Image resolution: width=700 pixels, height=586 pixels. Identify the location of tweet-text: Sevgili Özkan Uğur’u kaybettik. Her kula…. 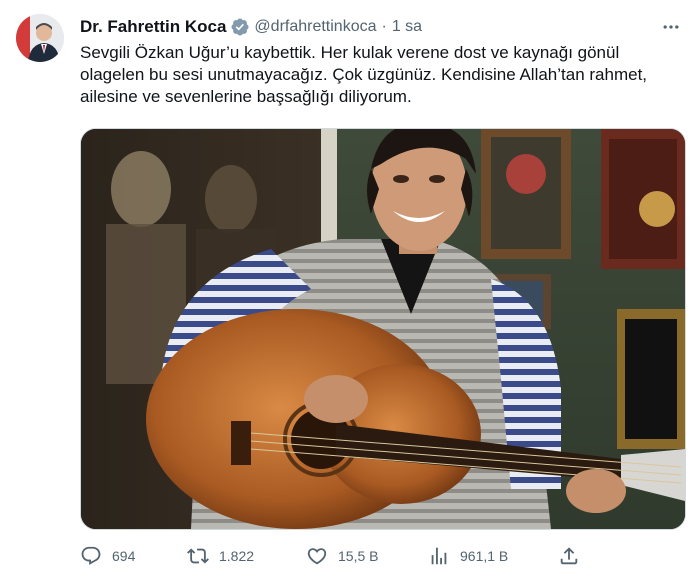
(382, 75).